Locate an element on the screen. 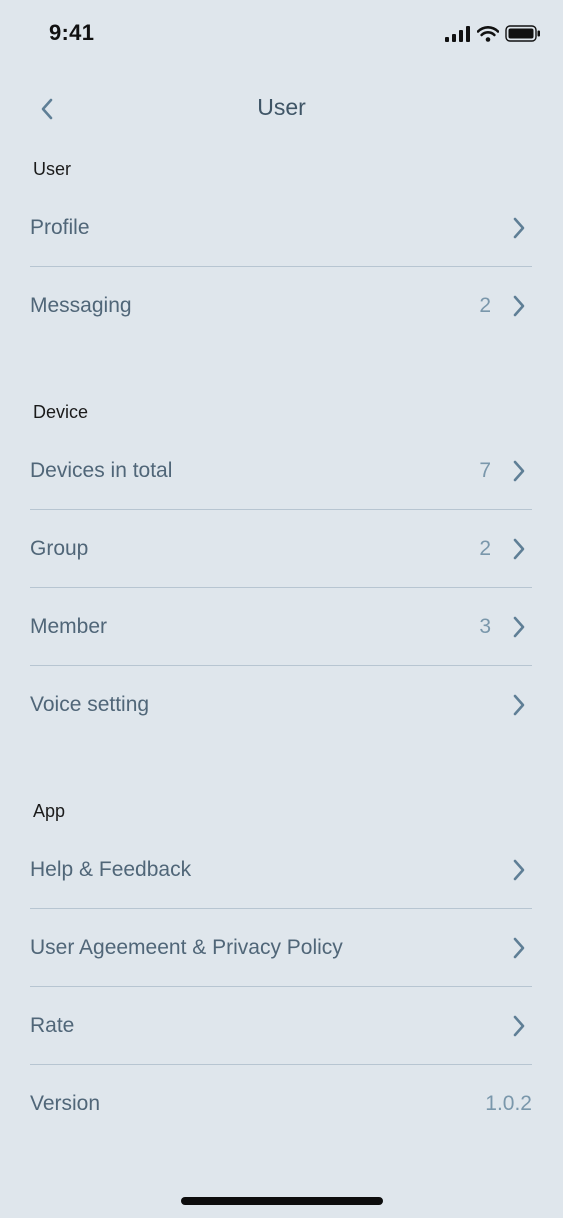 Image resolution: width=563 pixels, height=1218 pixels. section-header-app: App is located at coordinates (49, 811).